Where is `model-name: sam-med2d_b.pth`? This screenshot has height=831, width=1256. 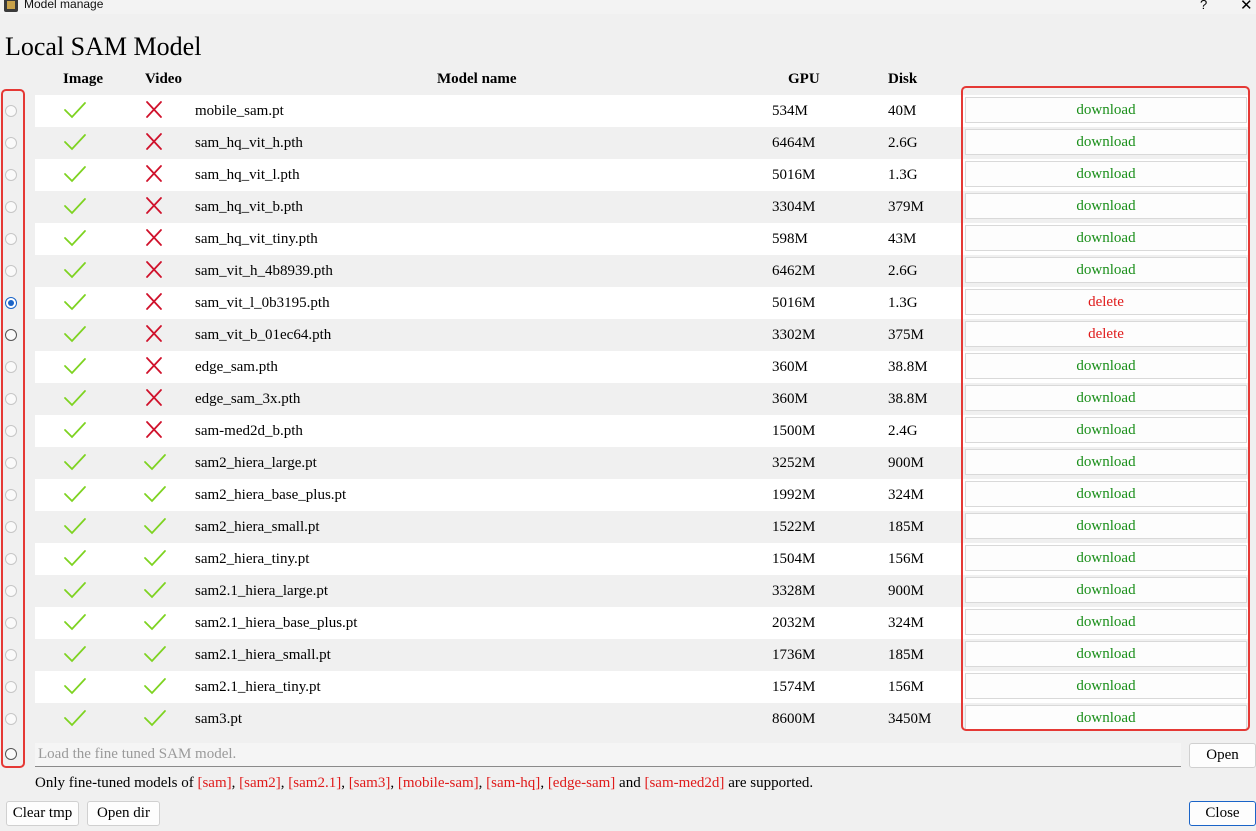
model-name: sam-med2d_b.pth is located at coordinates (249, 431).